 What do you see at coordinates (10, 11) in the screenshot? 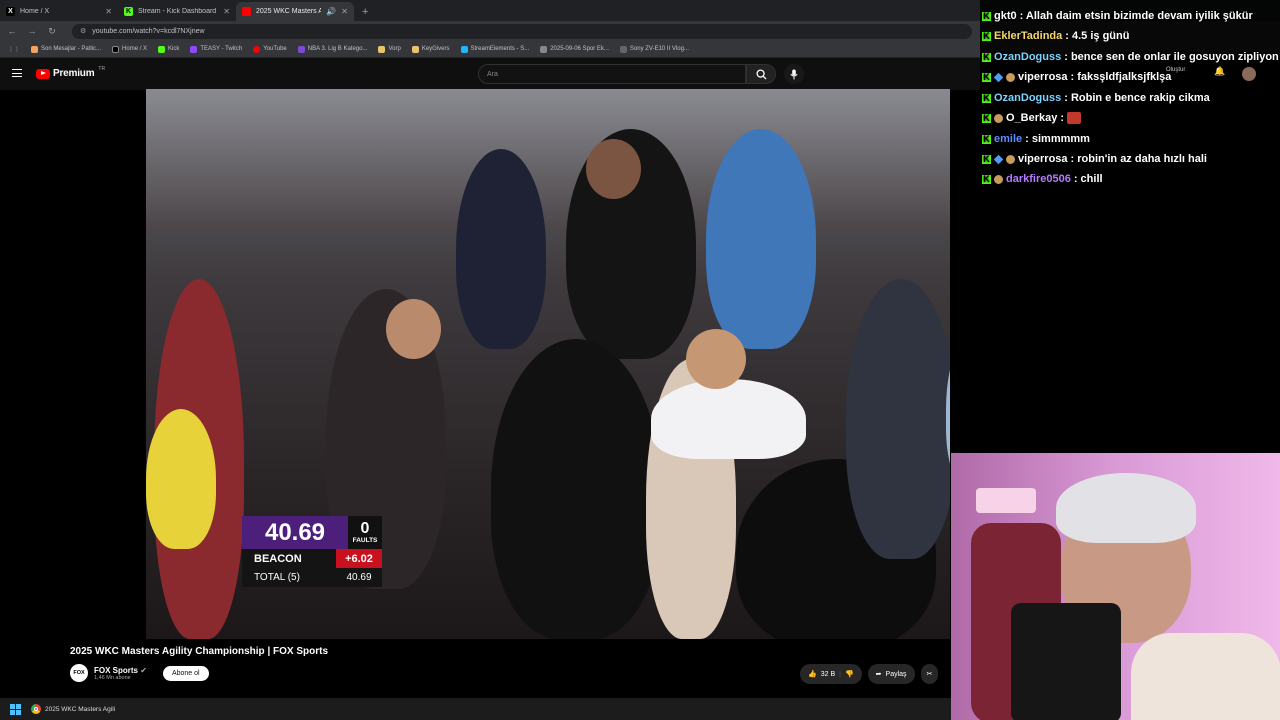
I see `x-logo-icon: X` at bounding box center [10, 11].